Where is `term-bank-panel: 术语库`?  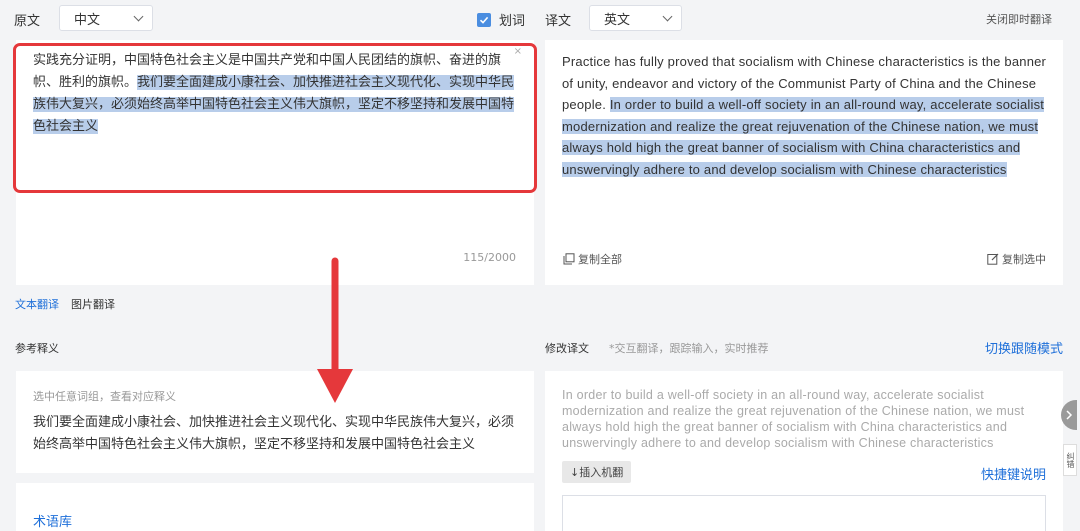 term-bank-panel: 术语库 is located at coordinates (275, 507).